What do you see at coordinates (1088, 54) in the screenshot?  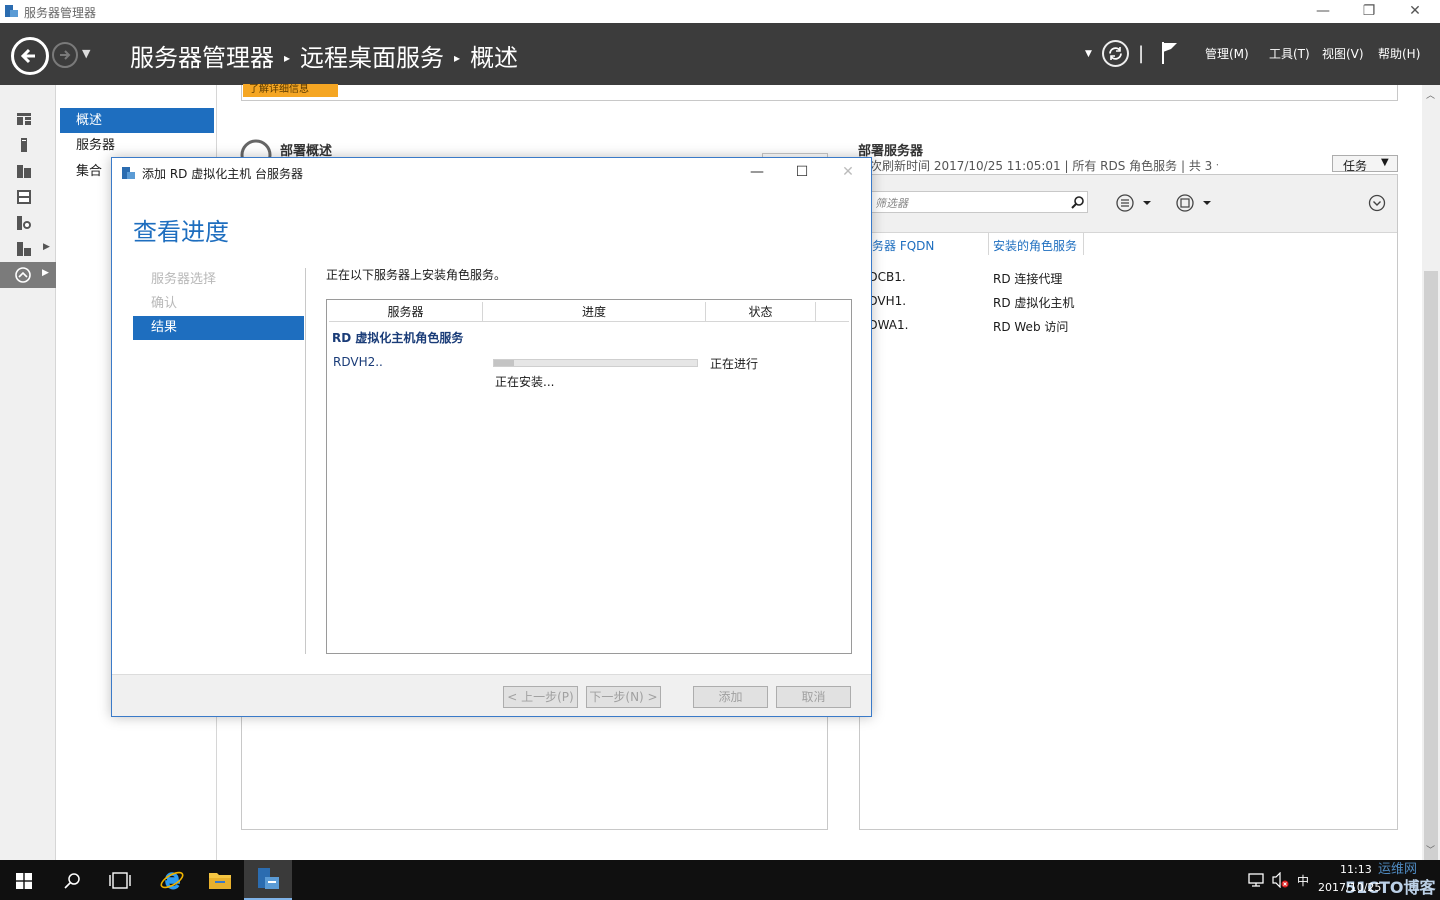 I see `header-dropdown-icon: ▼` at bounding box center [1088, 54].